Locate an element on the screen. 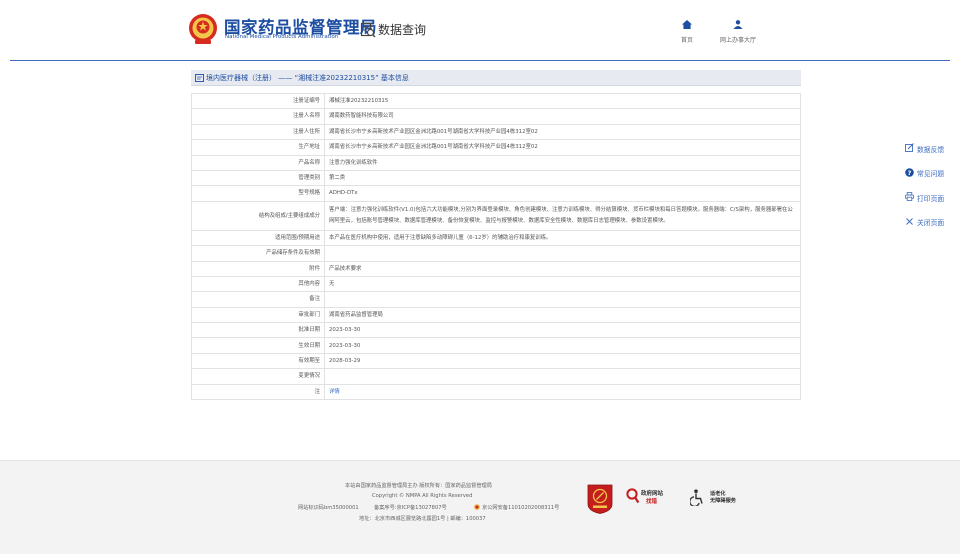 The height and width of the screenshot is (554, 960). data-query-title: 数据查询 is located at coordinates (402, 29).